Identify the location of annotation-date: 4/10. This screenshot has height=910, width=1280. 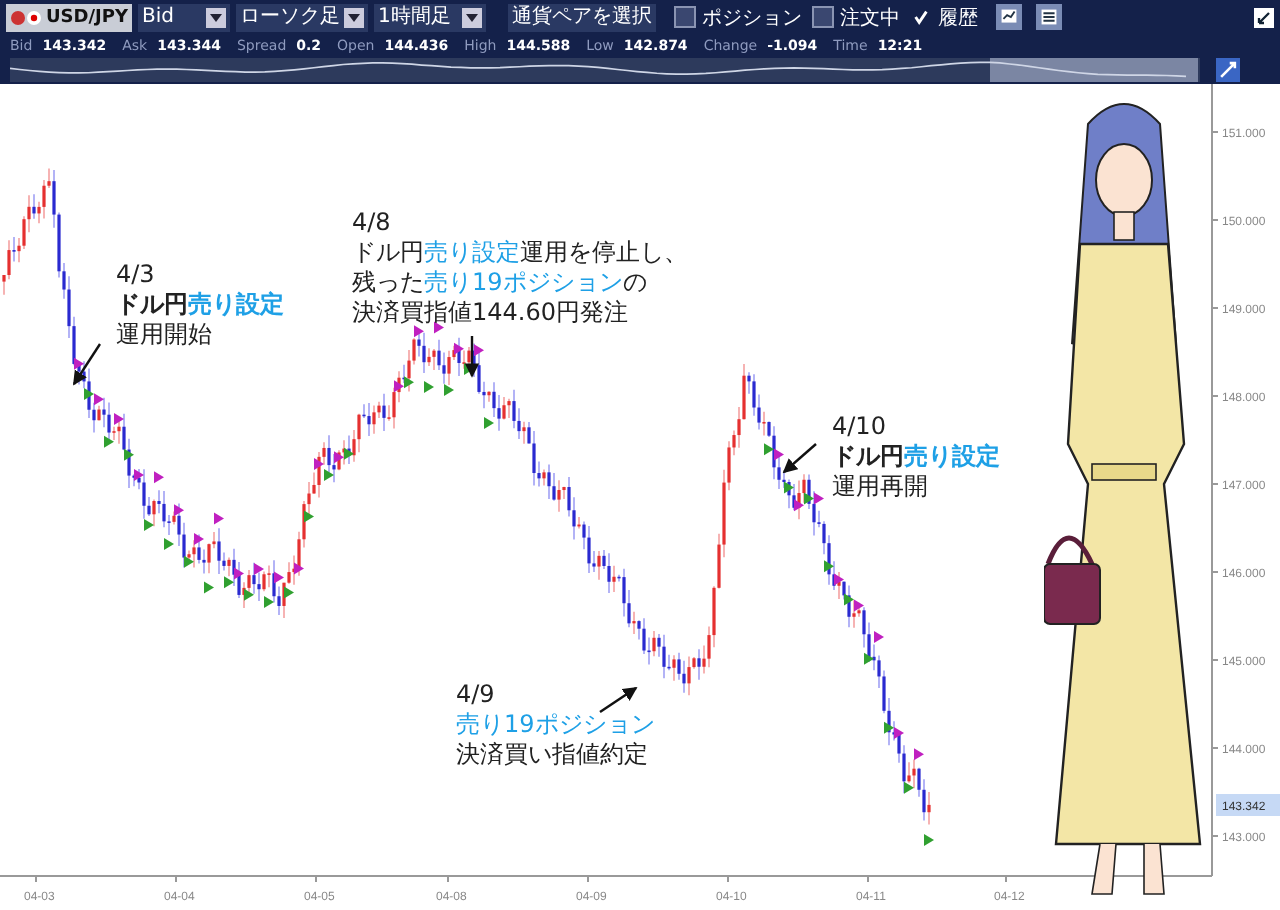
(859, 427).